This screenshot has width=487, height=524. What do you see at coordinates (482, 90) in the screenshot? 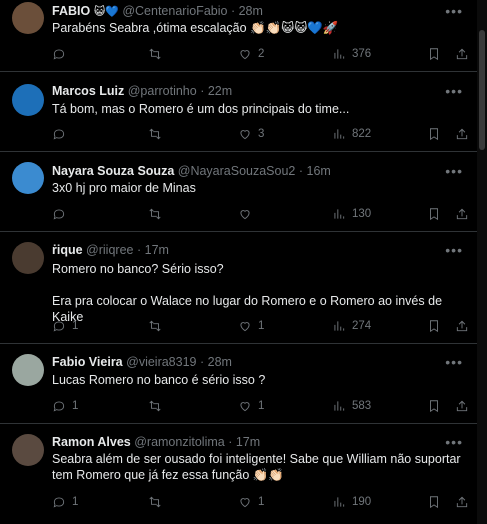
I see `scrollbar-thumb` at bounding box center [482, 90].